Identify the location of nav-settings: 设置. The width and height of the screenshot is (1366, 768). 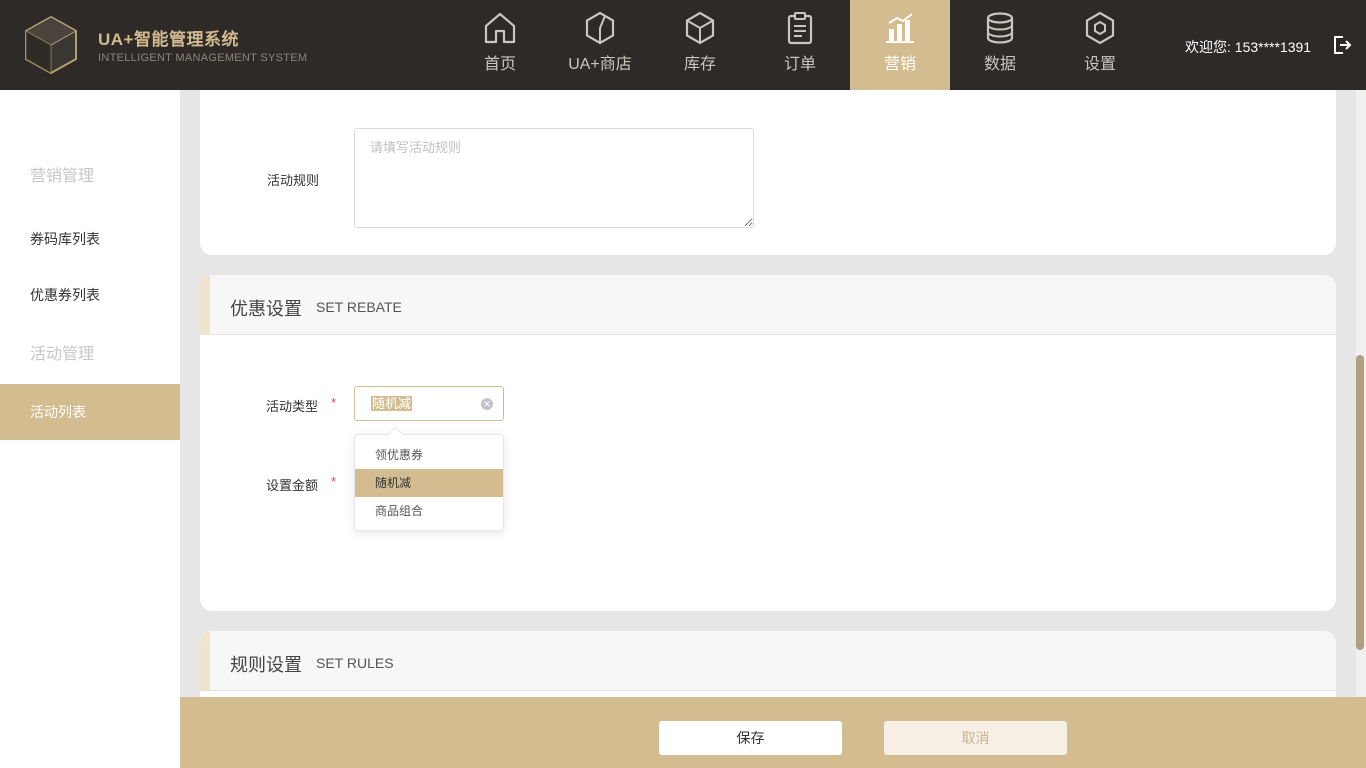
(1100, 45).